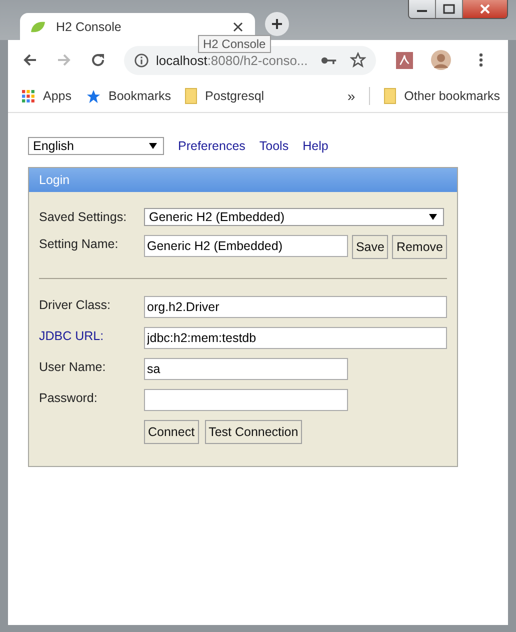 The image size is (516, 632). I want to click on reload-icon, so click(98, 60).